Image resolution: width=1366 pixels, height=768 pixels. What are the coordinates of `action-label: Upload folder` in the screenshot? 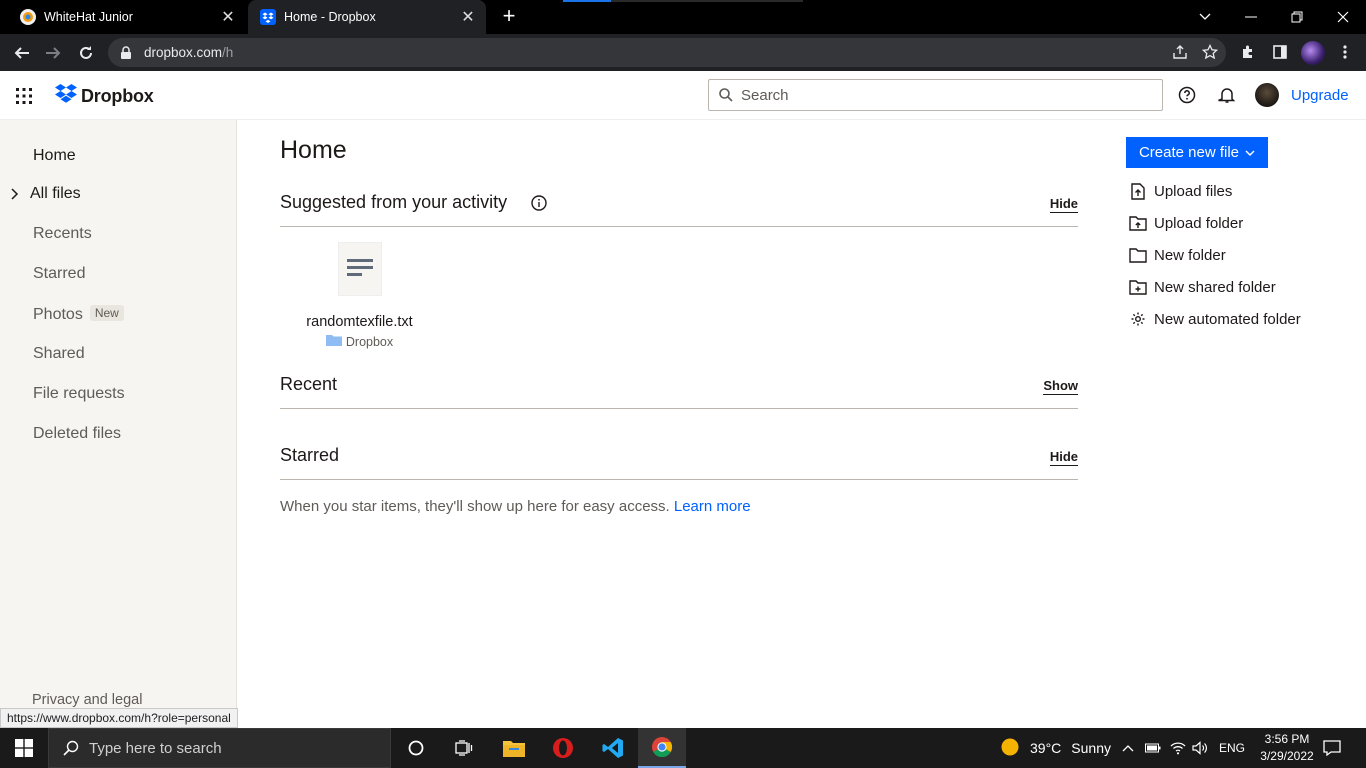 It's located at (1199, 223).